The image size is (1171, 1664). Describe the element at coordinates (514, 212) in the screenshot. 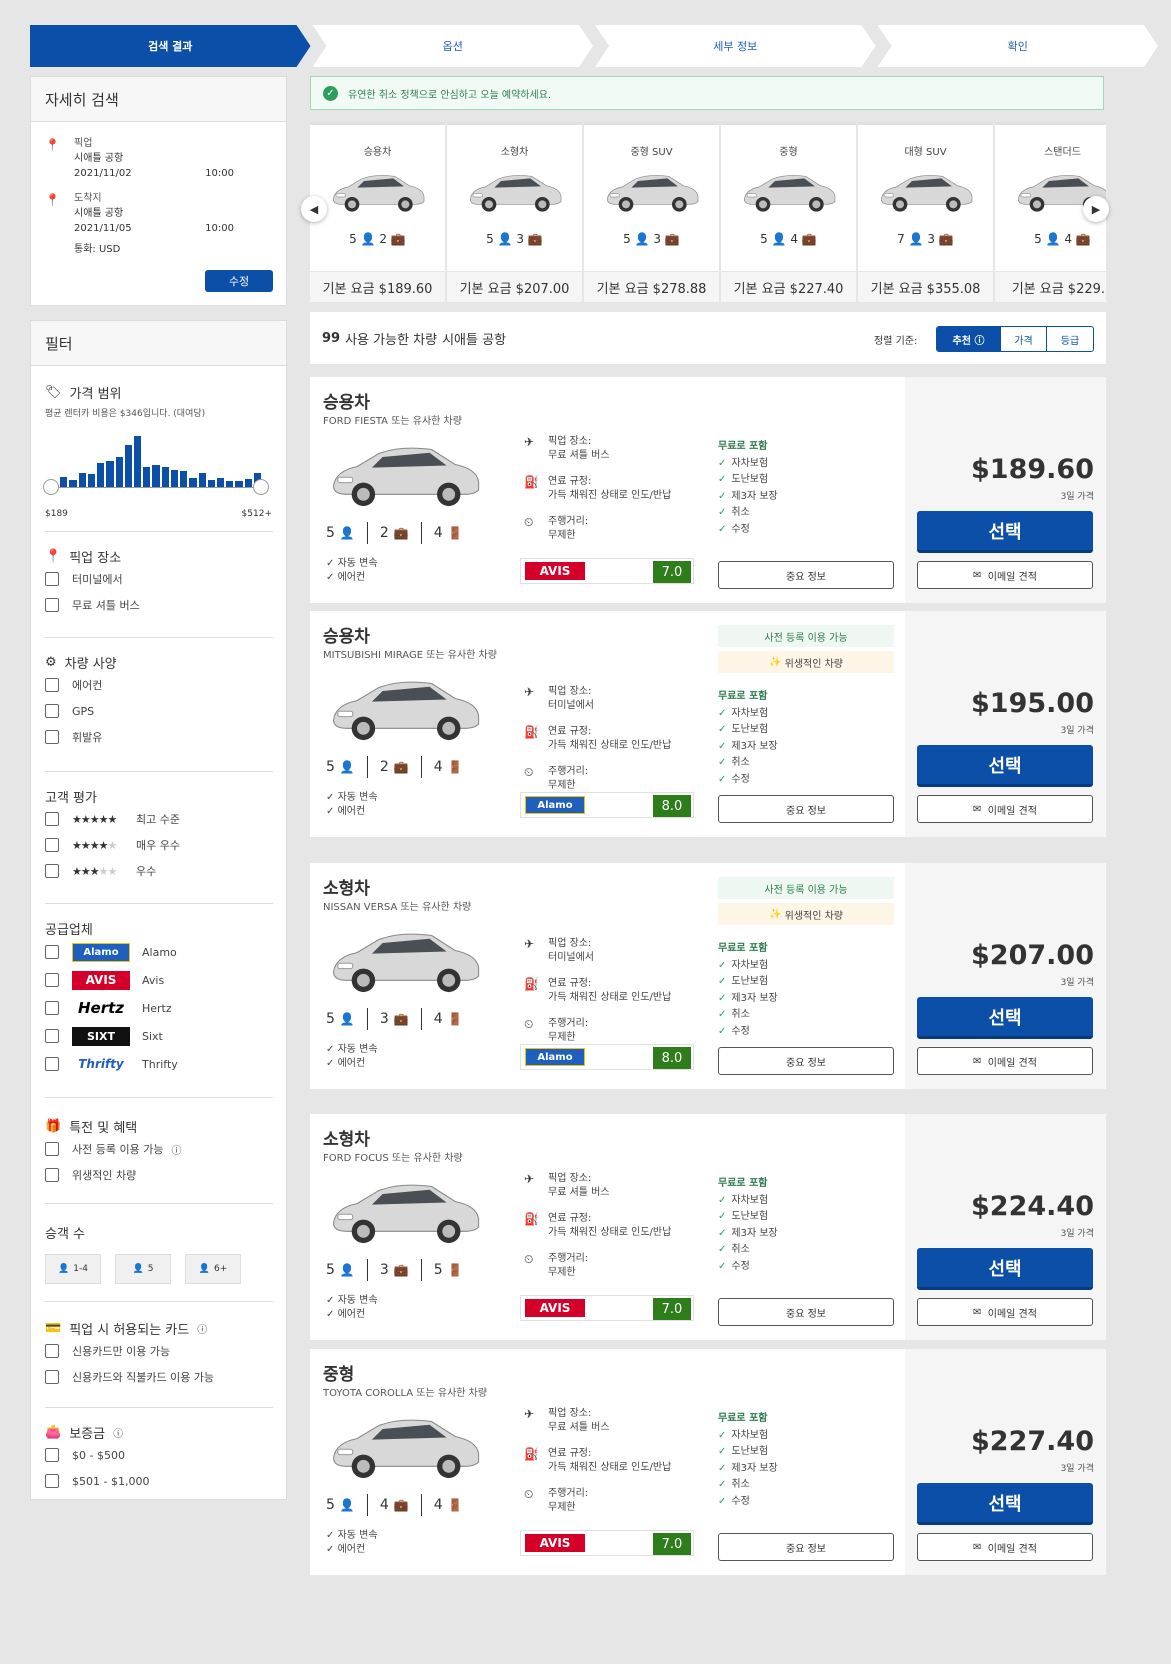

I see `category-tile: 소형차 5 👤 3 💼 기본 요금 $207.00` at that location.